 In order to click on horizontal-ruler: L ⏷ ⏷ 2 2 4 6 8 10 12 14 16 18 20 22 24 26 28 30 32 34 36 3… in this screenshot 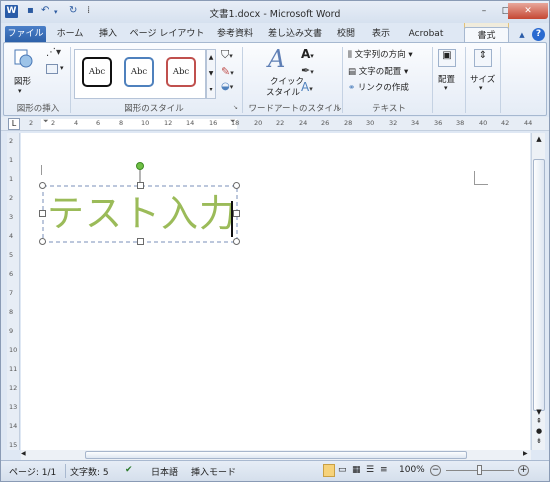, I will do `click(275, 124)`.